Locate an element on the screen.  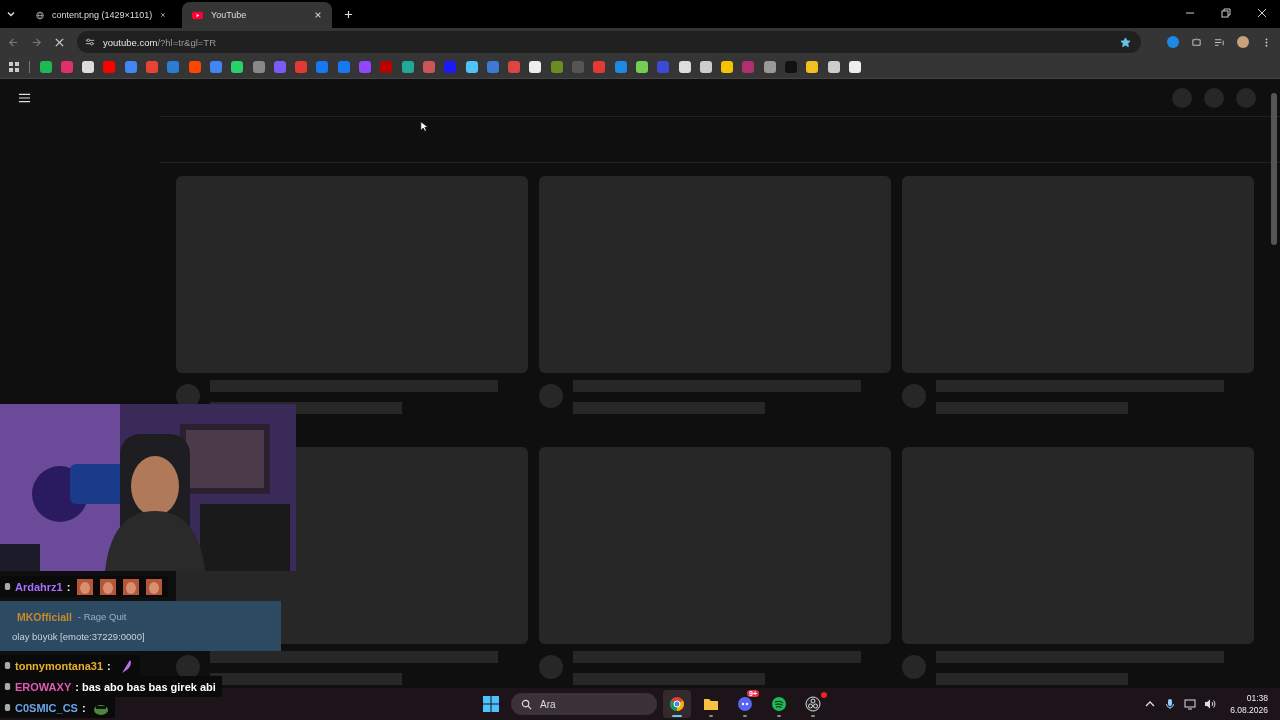
clock-time: 01:38 is located at coordinates (1257, 698).